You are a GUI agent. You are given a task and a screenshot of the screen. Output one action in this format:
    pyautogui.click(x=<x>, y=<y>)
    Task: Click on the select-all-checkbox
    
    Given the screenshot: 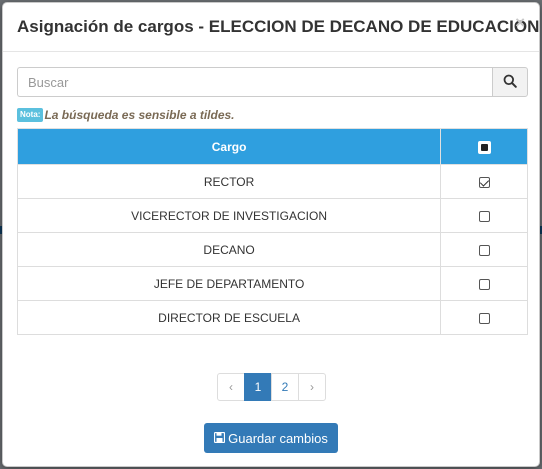 What is the action you would take?
    pyautogui.click(x=484, y=147)
    